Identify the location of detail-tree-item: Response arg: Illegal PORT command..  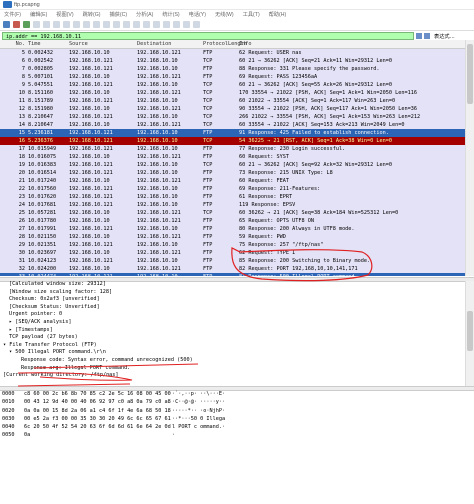
(233, 369).